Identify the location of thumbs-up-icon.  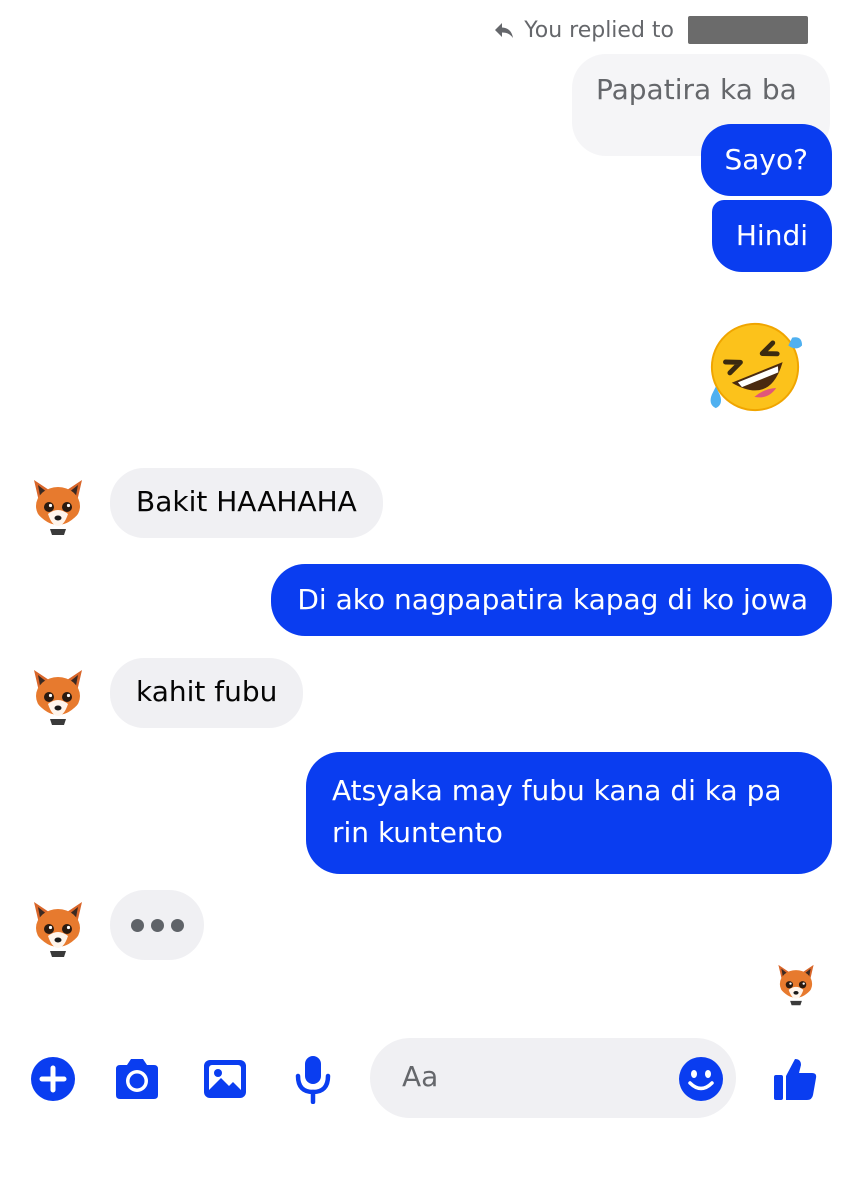
(795, 1079).